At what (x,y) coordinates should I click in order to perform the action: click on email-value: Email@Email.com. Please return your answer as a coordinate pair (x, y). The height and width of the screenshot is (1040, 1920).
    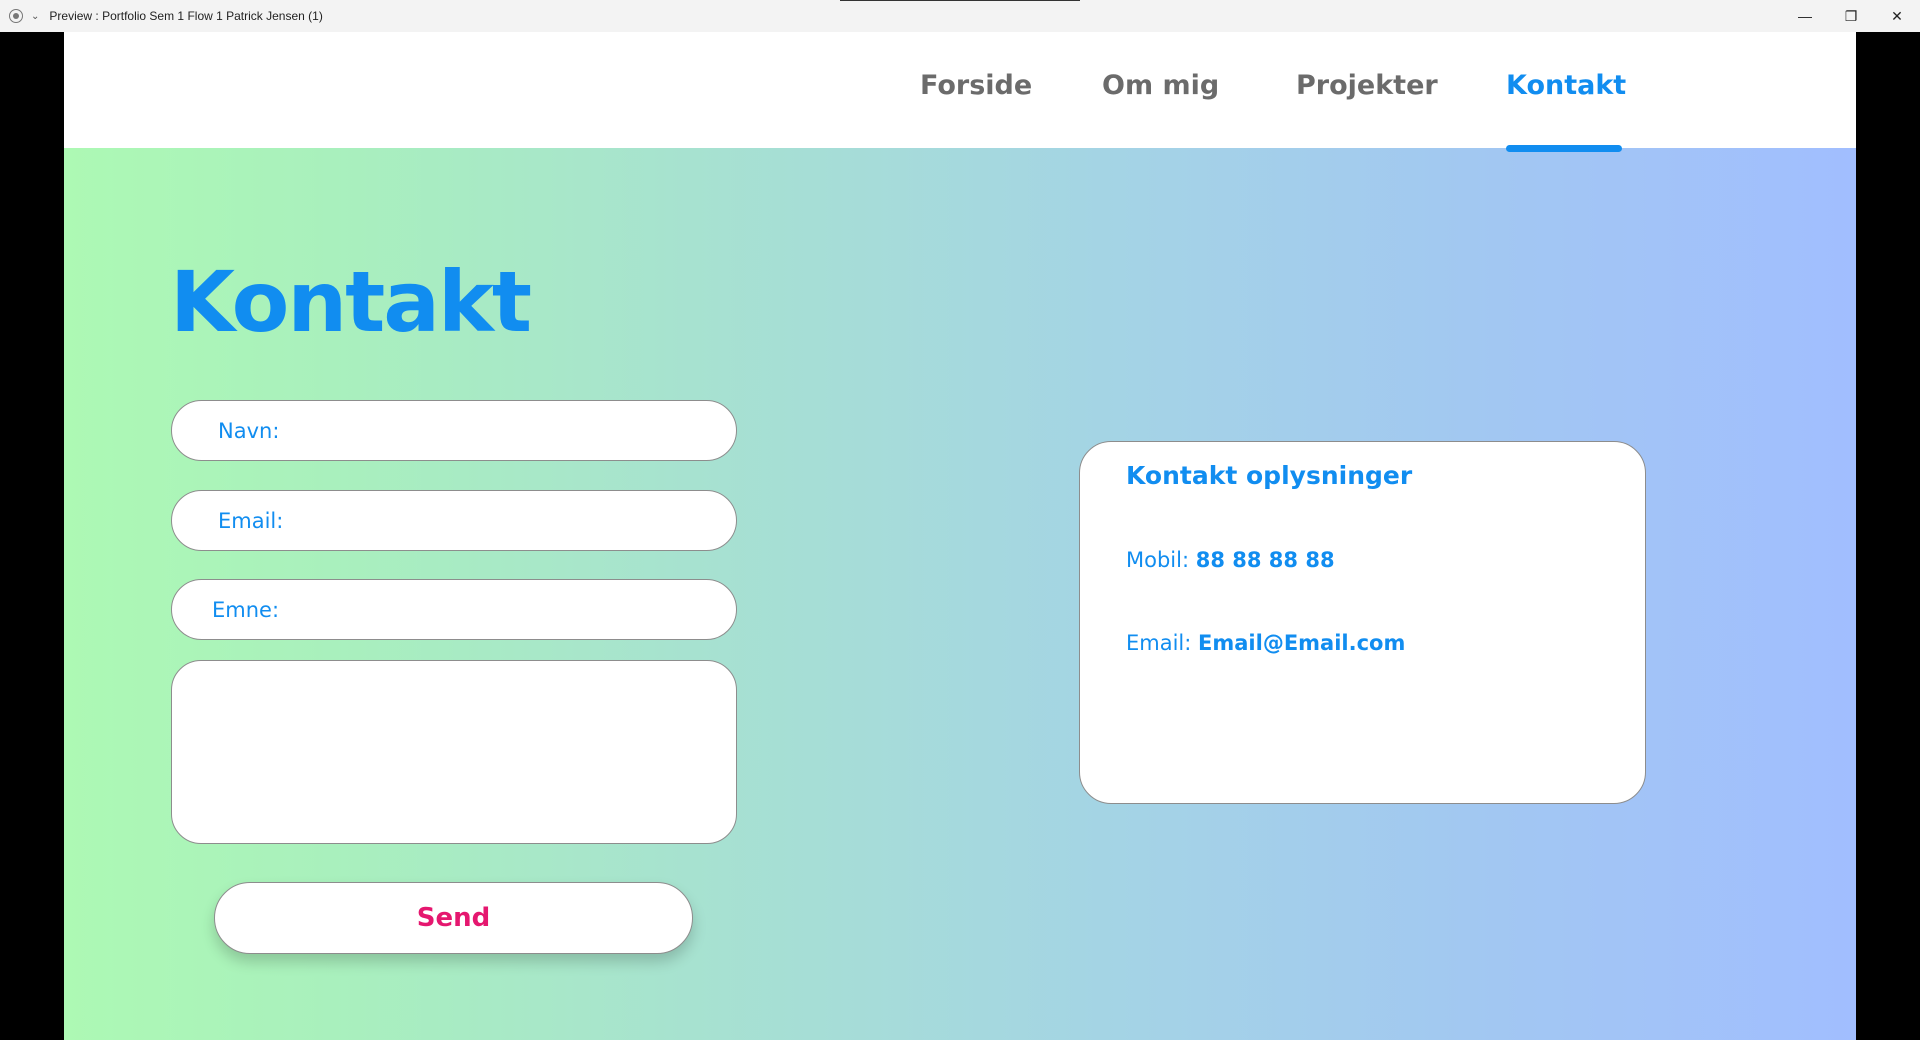
    Looking at the image, I should click on (1301, 643).